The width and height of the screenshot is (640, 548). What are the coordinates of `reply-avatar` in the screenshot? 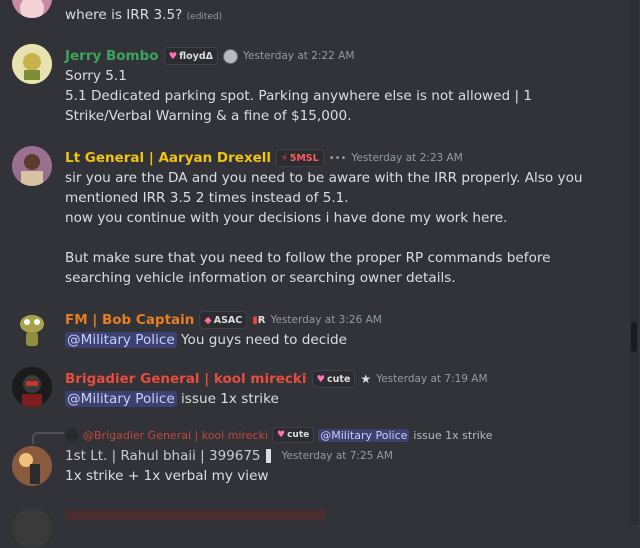 It's located at (72, 435).